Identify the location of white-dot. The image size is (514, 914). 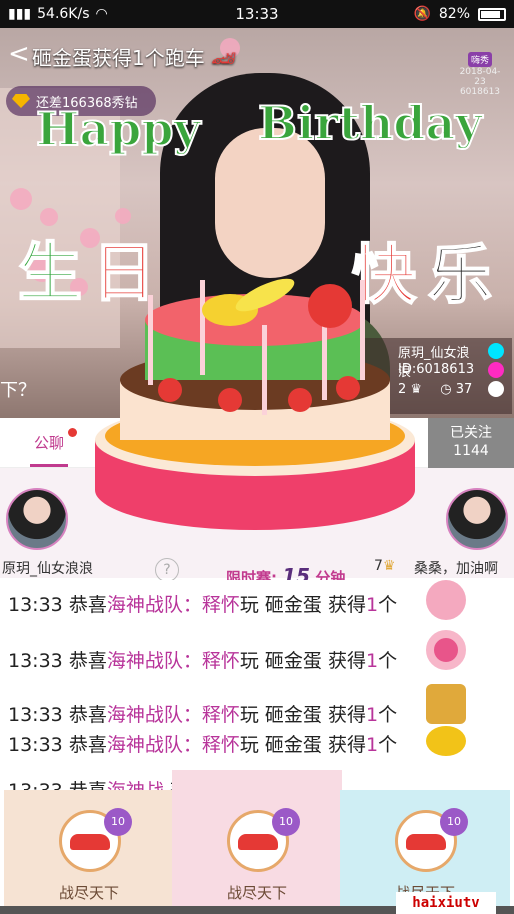
(496, 389).